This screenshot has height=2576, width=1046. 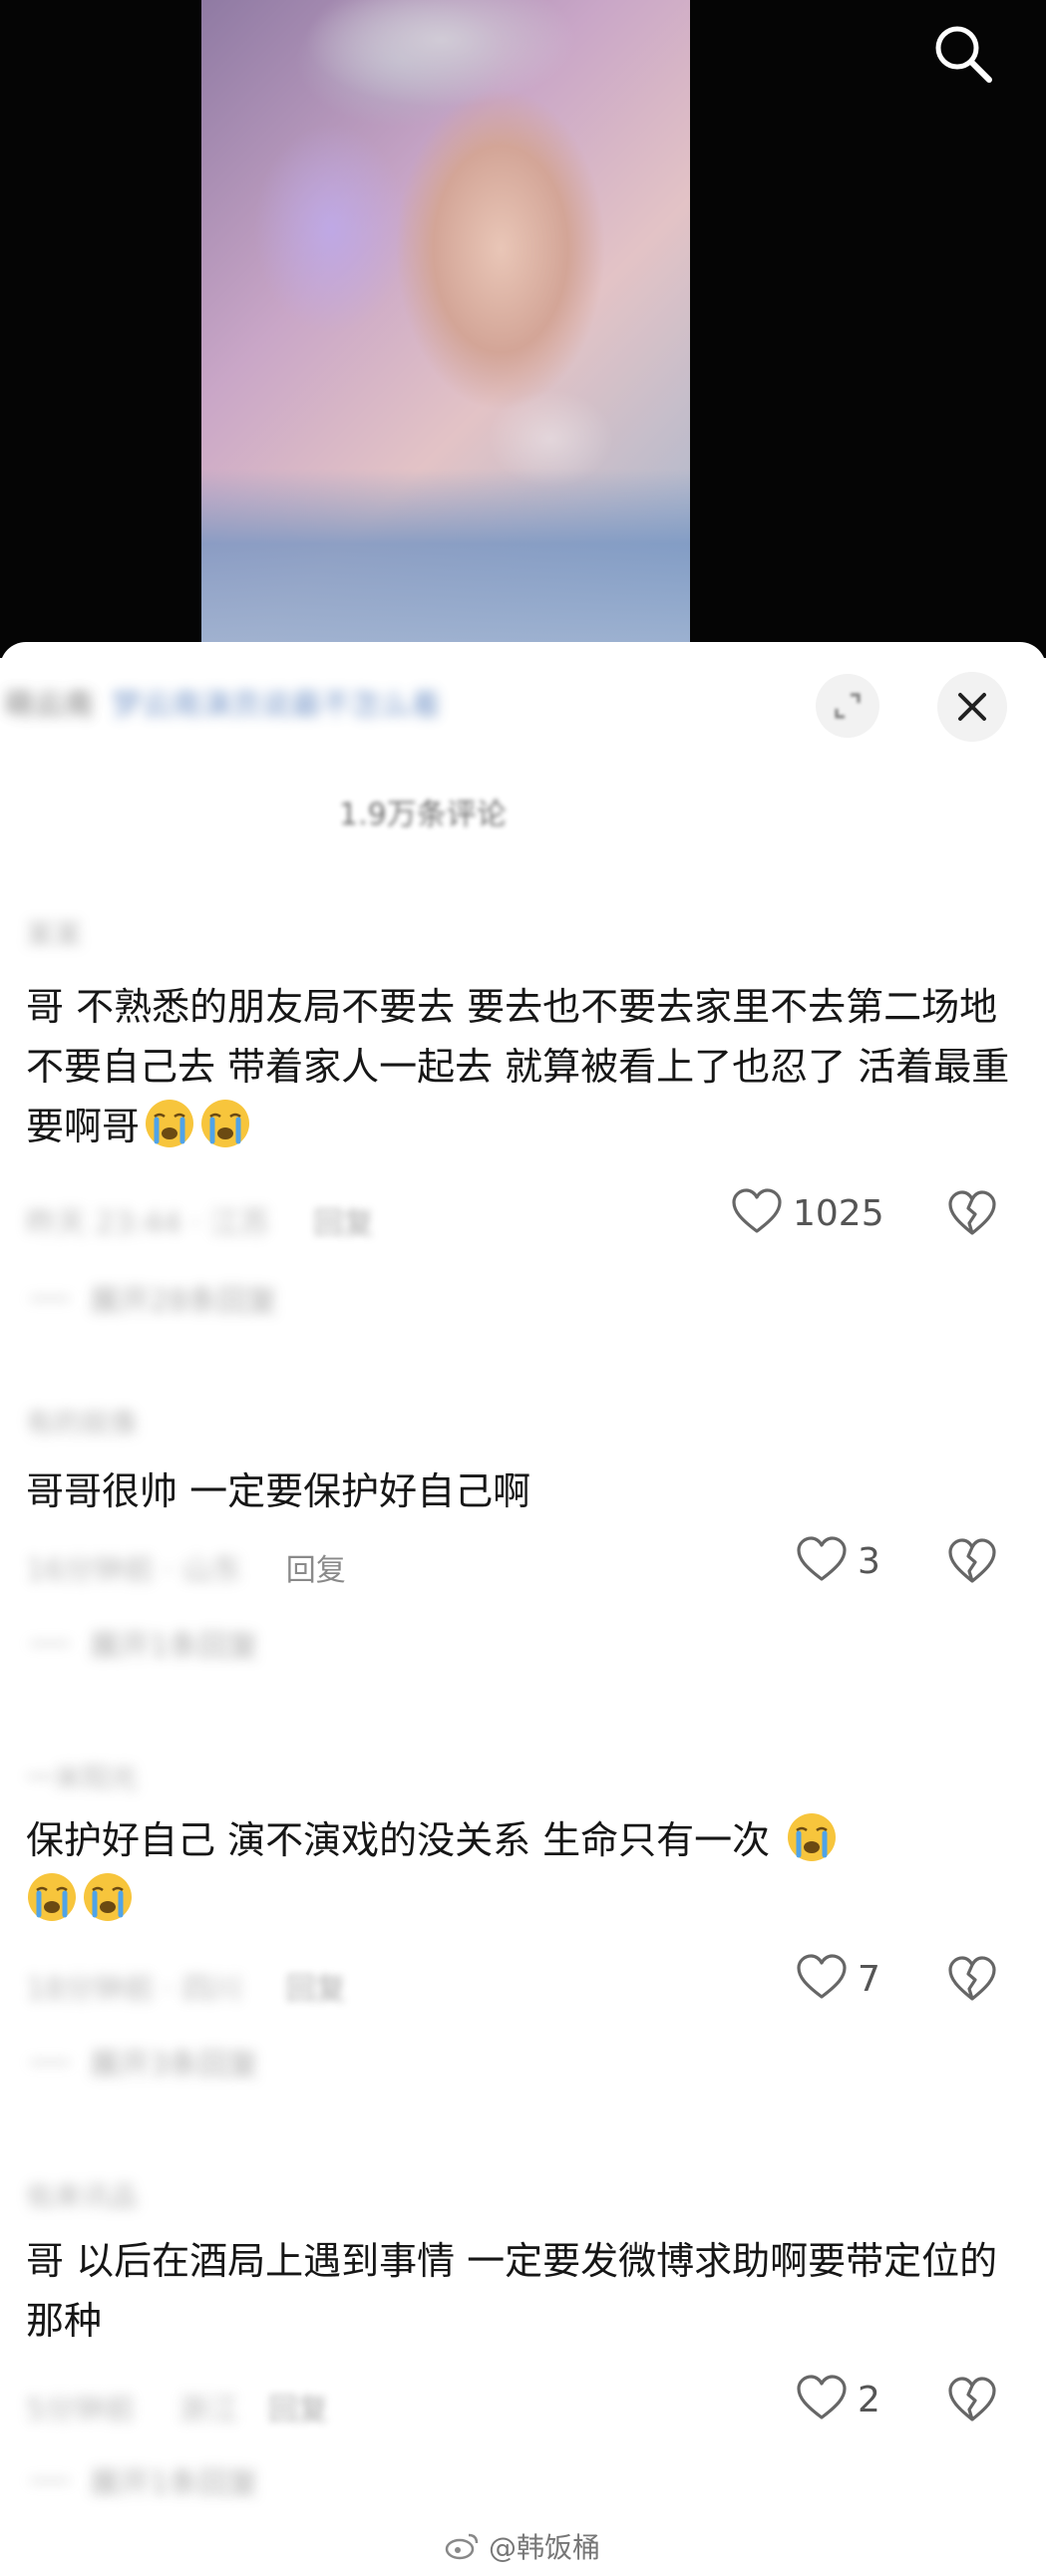 What do you see at coordinates (134, 1989) in the screenshot?
I see `comment-time: 18分钟前 · 四川` at bounding box center [134, 1989].